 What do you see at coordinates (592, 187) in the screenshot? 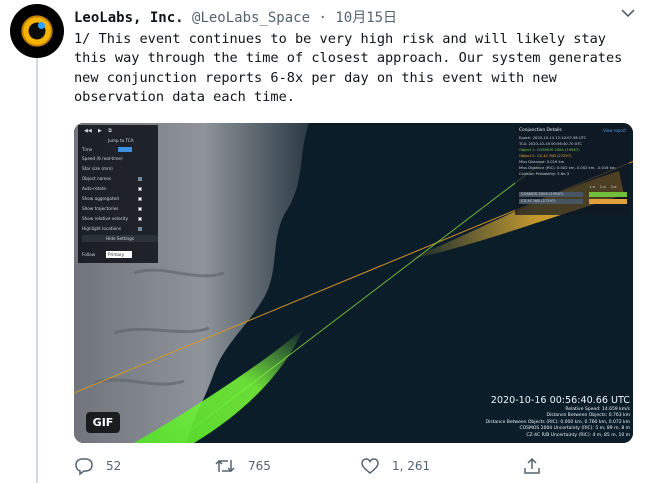
I see `col-1sigma: 1-σ` at bounding box center [592, 187].